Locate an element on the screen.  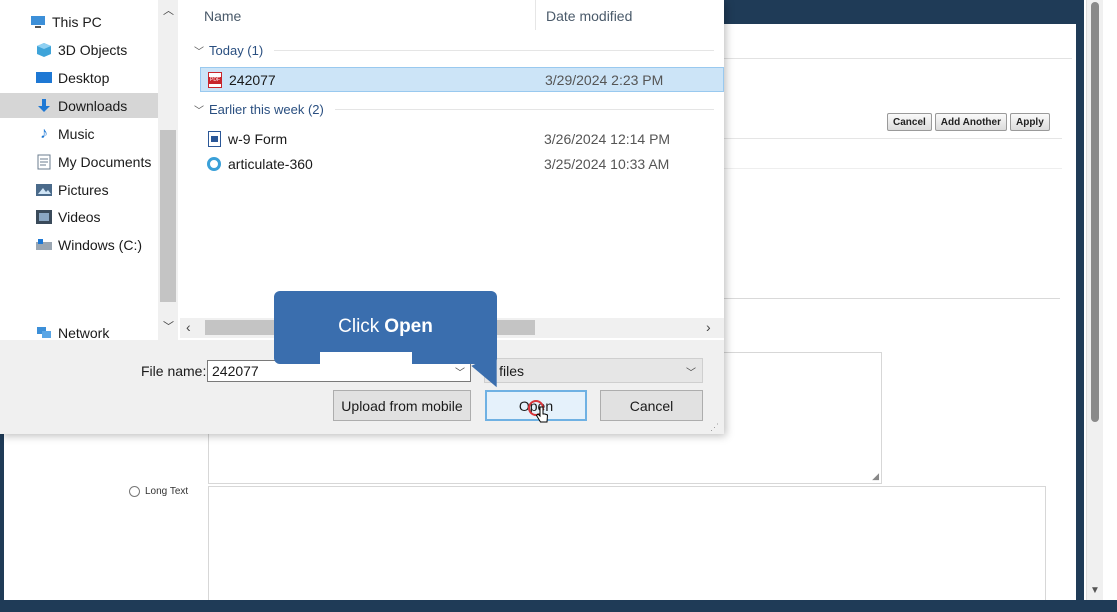
group-header-earlier-this-week: ﹀ Earlier this week (2) is located at coordinates (454, 109).